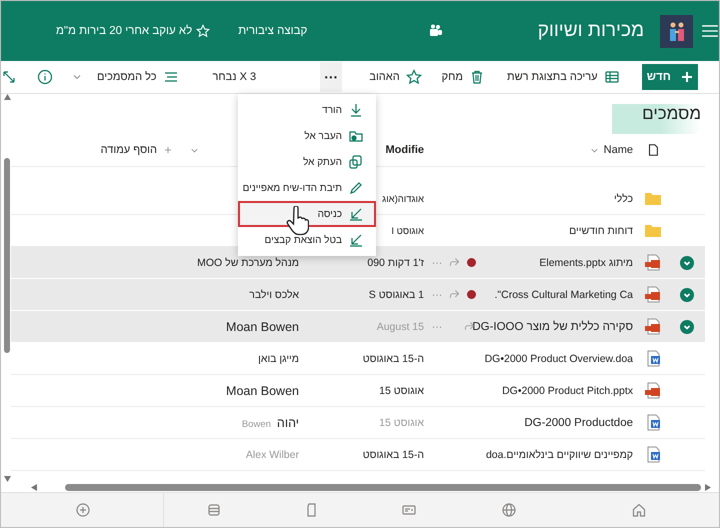 Image resolution: width=720 pixels, height=528 pixels. I want to click on new-button: חדש, so click(670, 77).